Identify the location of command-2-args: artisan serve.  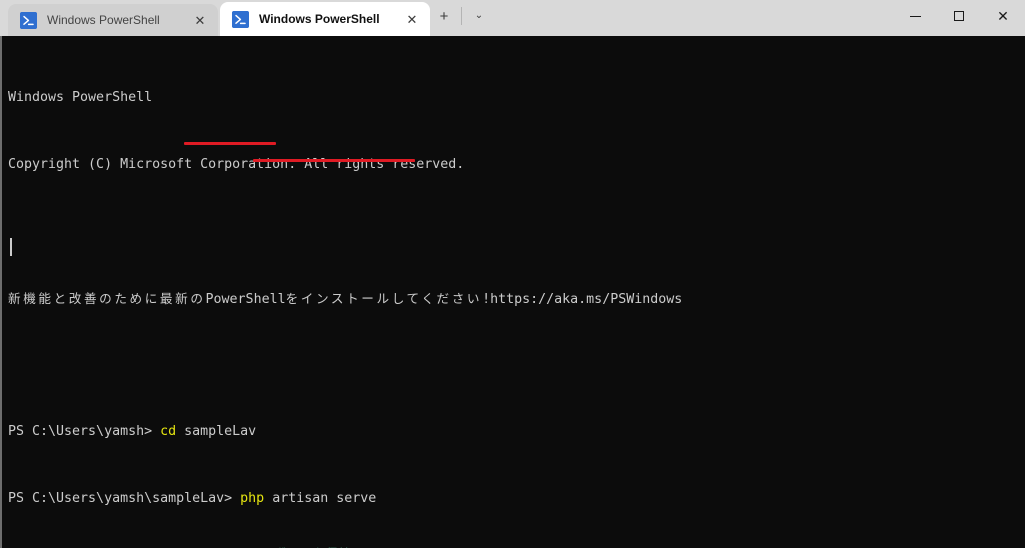
(320, 498).